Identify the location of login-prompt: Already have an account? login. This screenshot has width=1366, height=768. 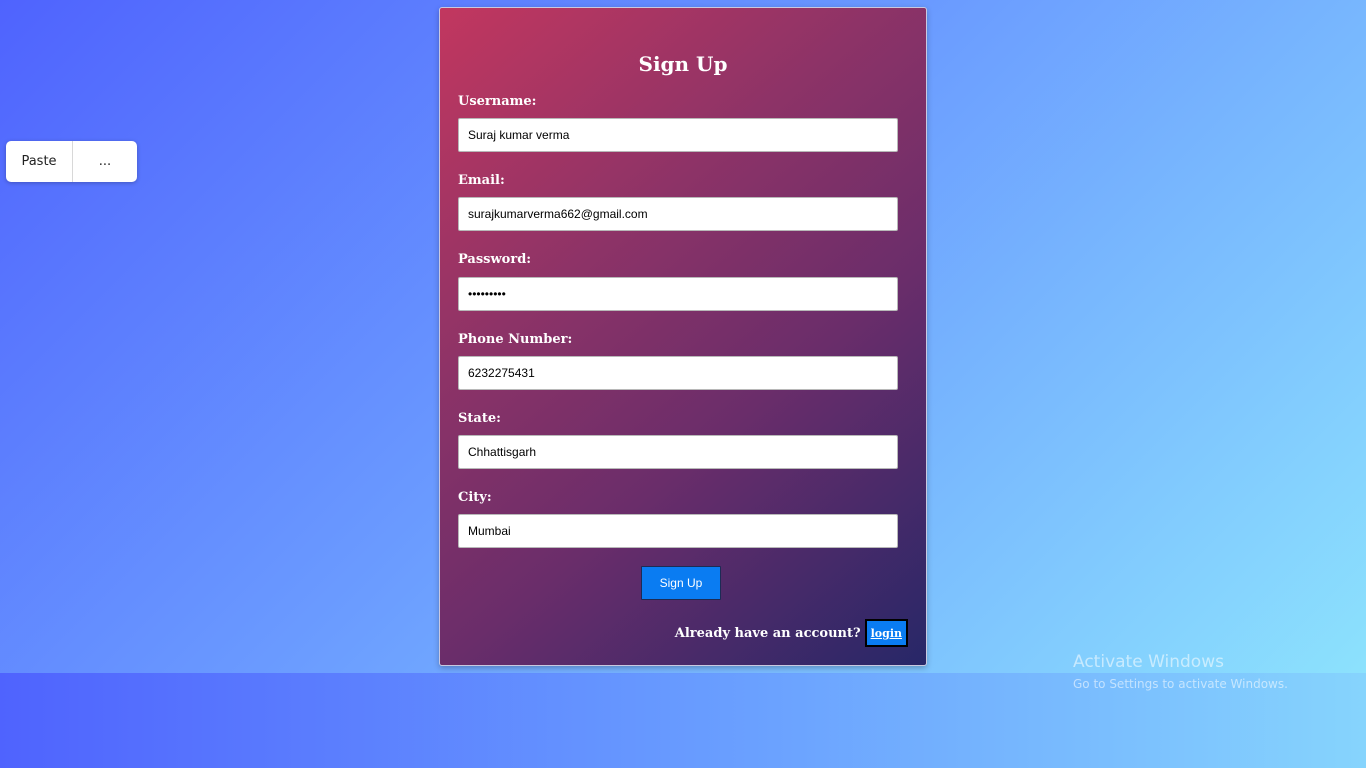
(791, 633).